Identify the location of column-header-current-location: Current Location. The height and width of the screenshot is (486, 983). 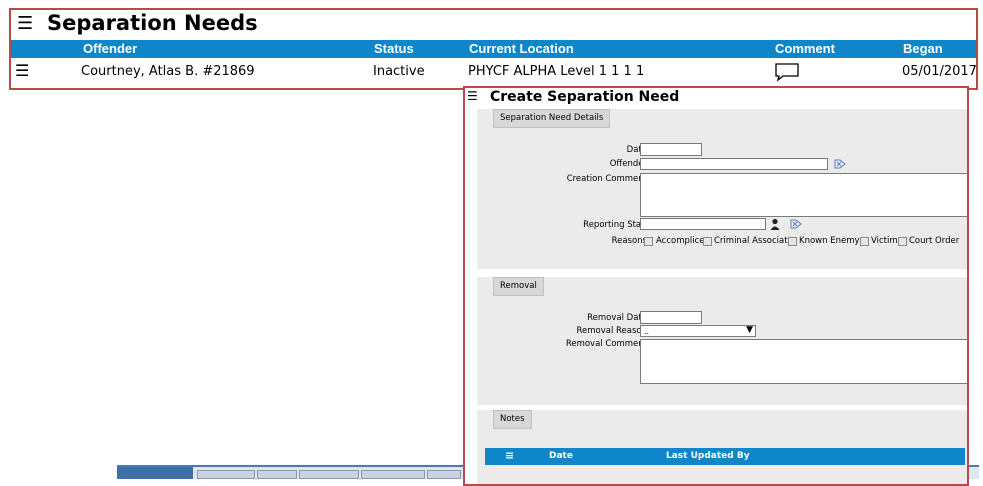
(521, 48).